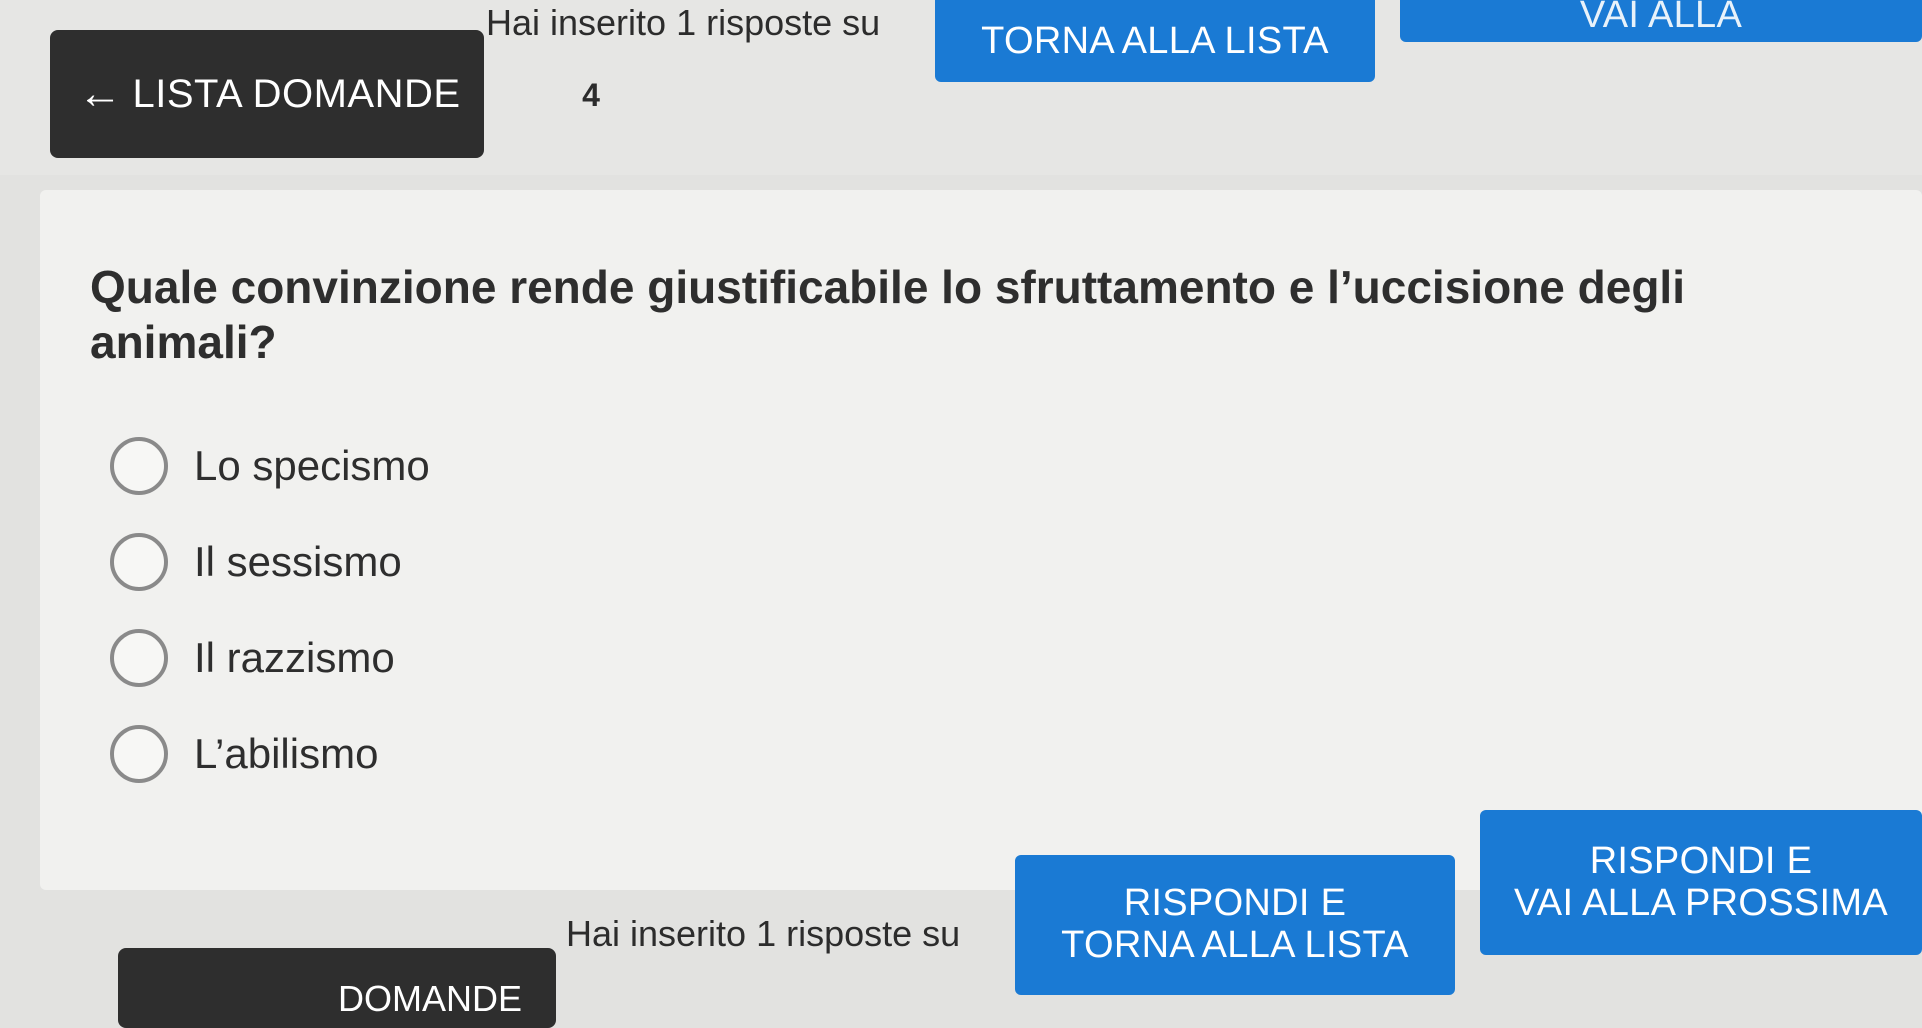 The width and height of the screenshot is (1922, 1028). What do you see at coordinates (1701, 860) in the screenshot?
I see `answer-and-next-line1: RISPONDI E` at bounding box center [1701, 860].